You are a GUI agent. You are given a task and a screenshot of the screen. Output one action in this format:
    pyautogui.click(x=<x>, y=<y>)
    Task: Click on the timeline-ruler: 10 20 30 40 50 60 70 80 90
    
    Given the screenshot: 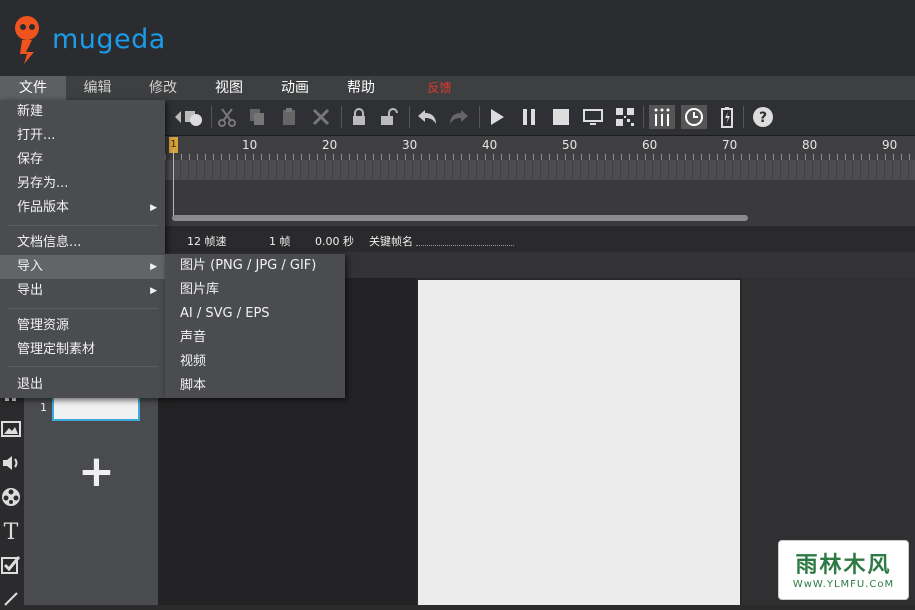 What is the action you would take?
    pyautogui.click(x=540, y=148)
    